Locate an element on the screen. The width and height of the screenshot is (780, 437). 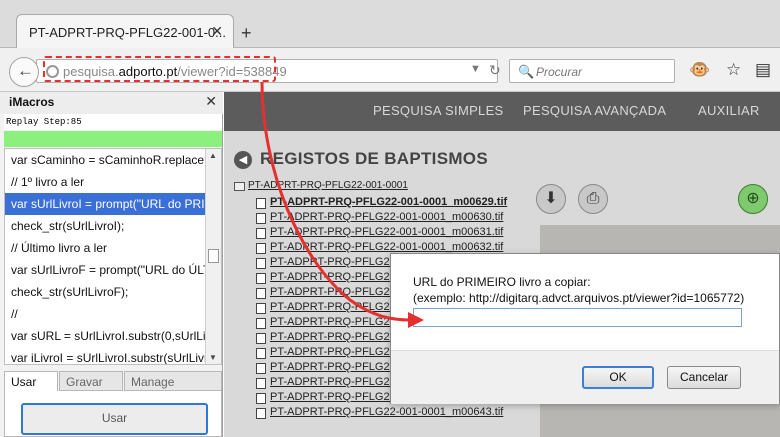
search-box: 🔍 Procurar is located at coordinates (592, 71).